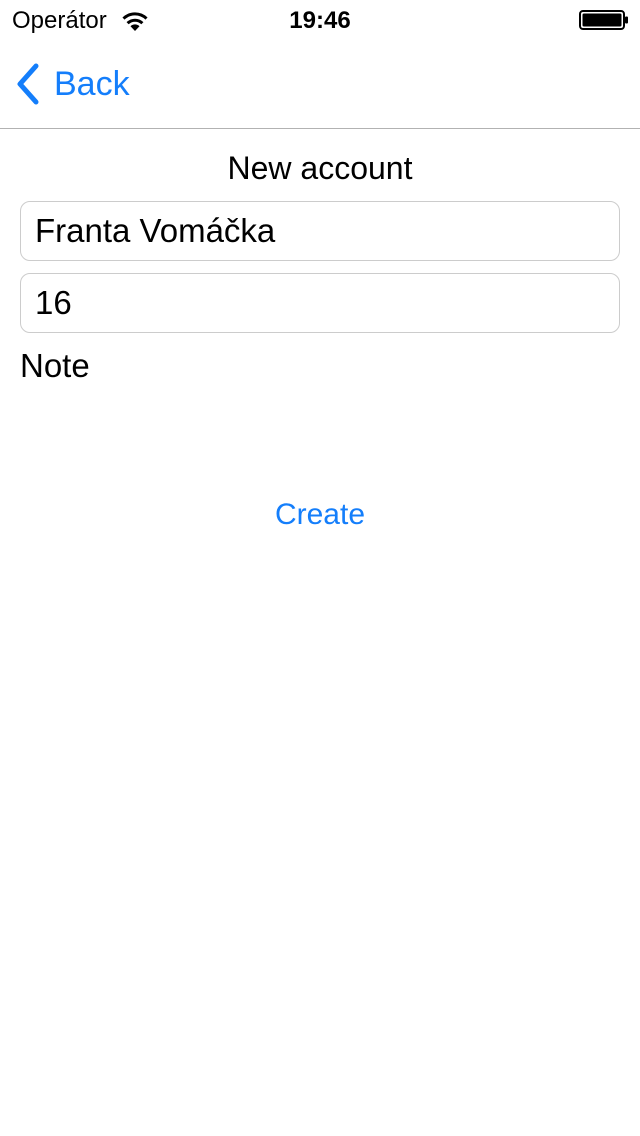 The width and height of the screenshot is (640, 1136). I want to click on back-button: Back, so click(72, 84).